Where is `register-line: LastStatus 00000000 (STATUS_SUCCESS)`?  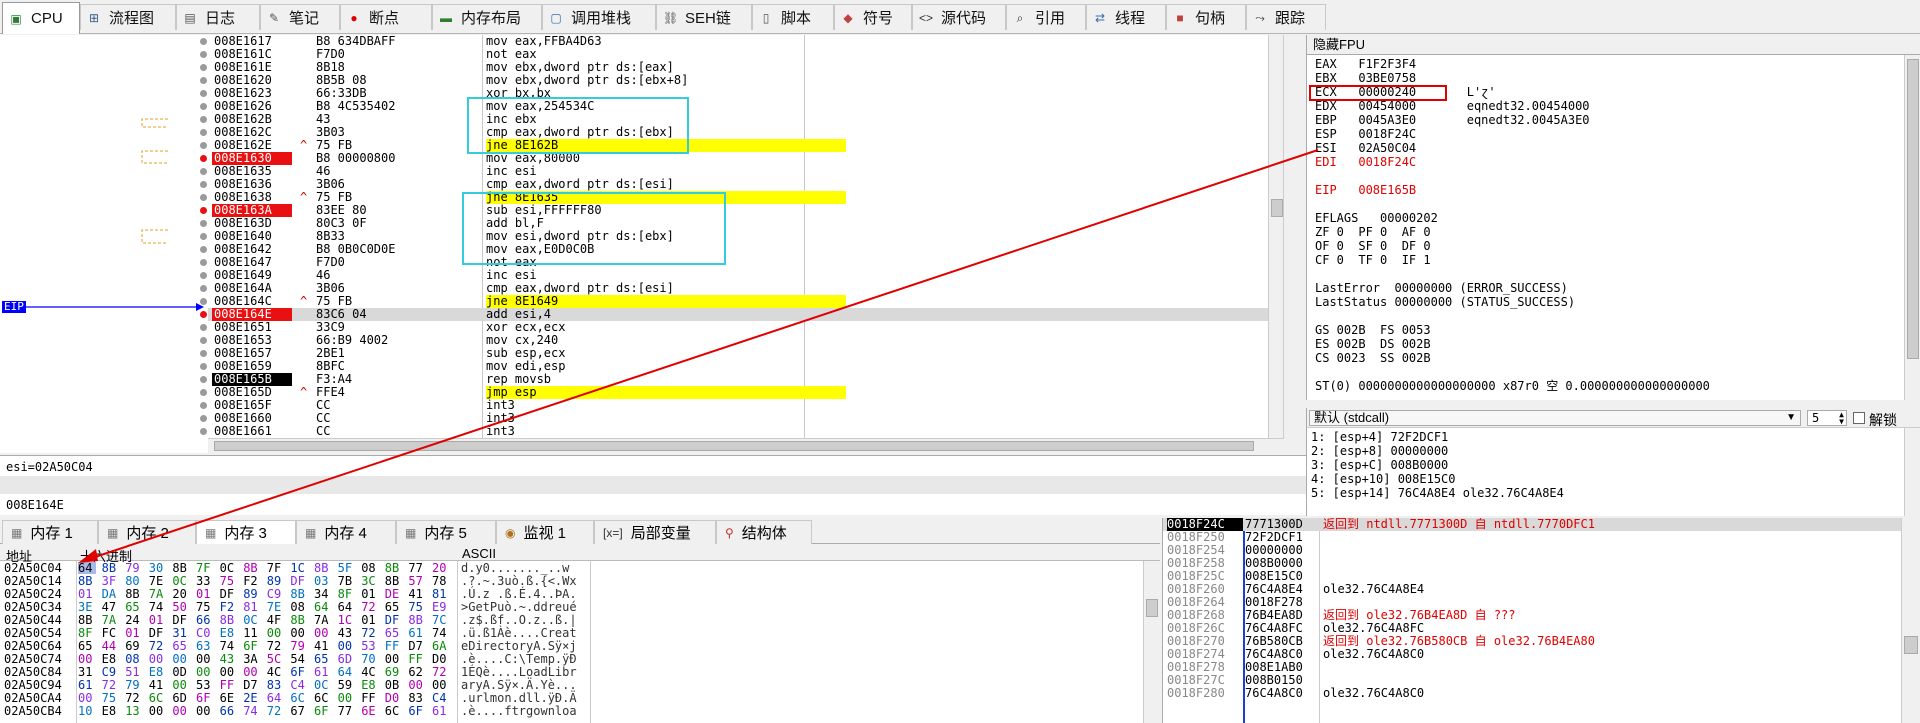
register-line: LastStatus 00000000 (STATUS_SUCCESS) is located at coordinates (1445, 302).